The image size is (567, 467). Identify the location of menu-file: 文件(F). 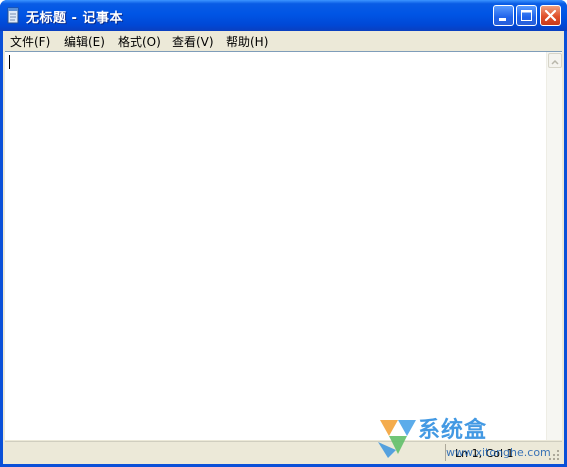
(30, 41).